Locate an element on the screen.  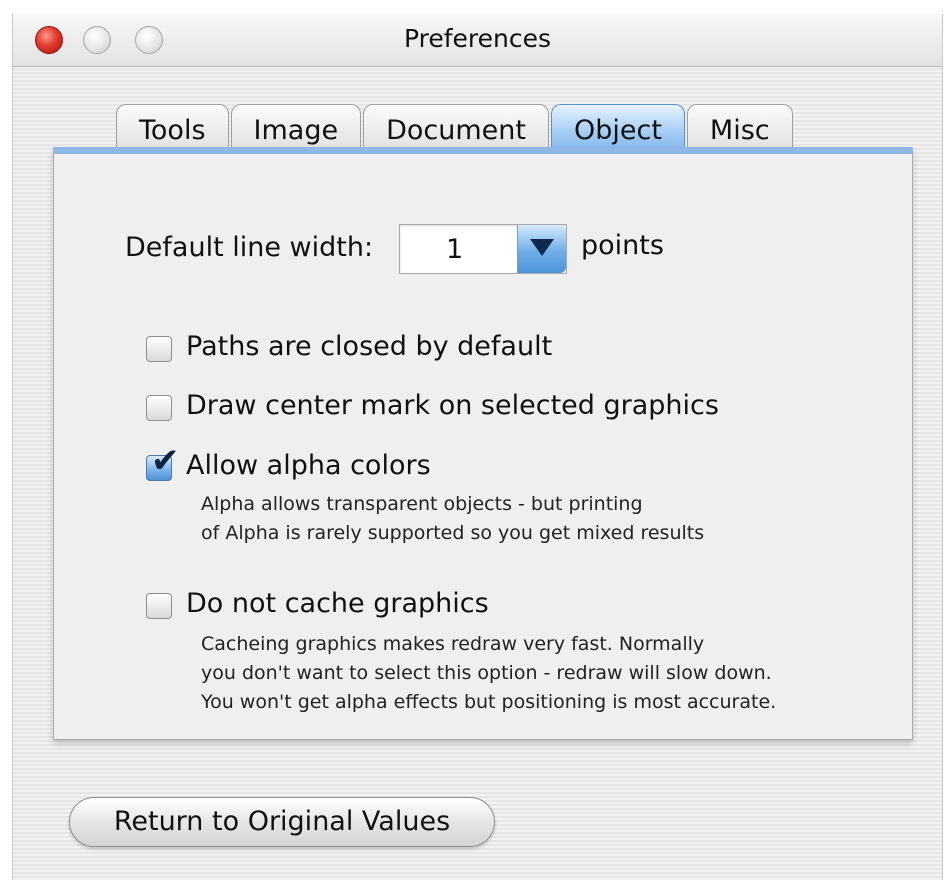
title-bar: Preferences is located at coordinates (477, 40).